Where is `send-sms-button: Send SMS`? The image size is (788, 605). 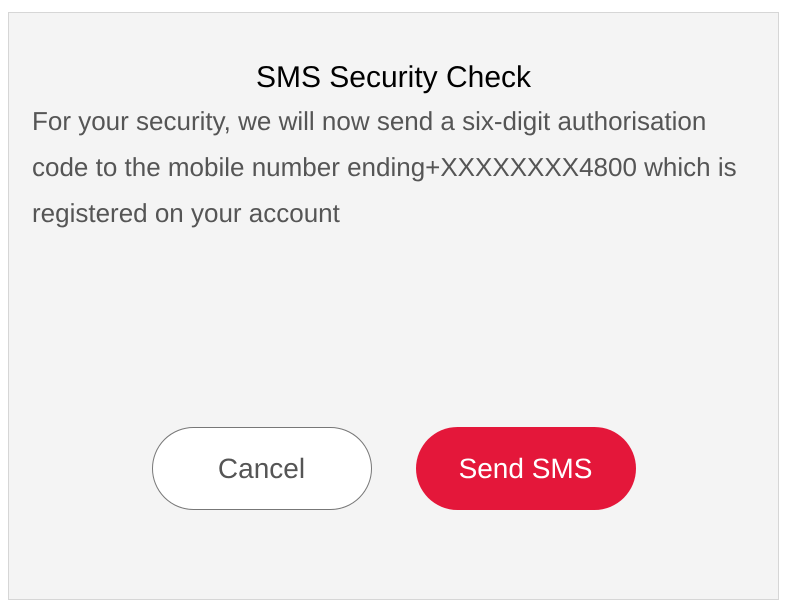
send-sms-button: Send SMS is located at coordinates (526, 468).